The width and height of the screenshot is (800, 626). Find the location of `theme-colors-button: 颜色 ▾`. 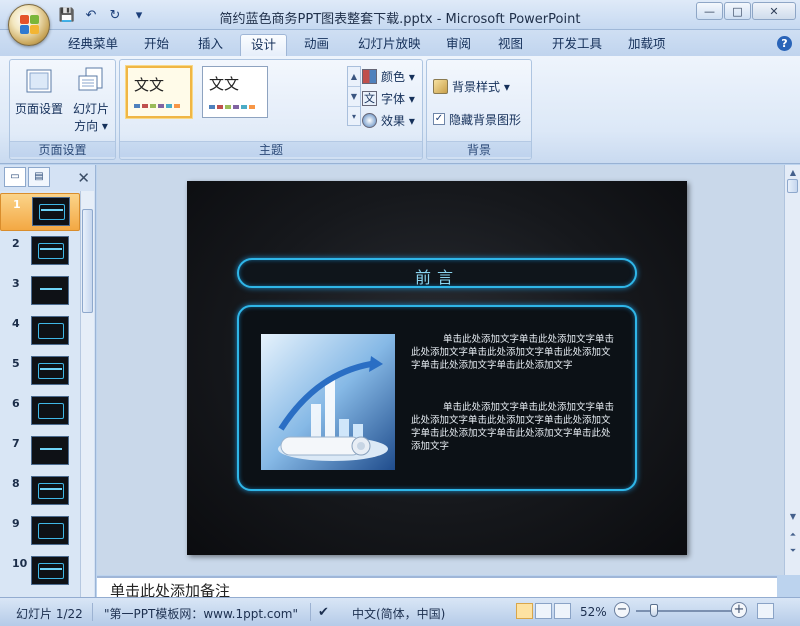

theme-colors-button: 颜色 ▾ is located at coordinates (388, 76).